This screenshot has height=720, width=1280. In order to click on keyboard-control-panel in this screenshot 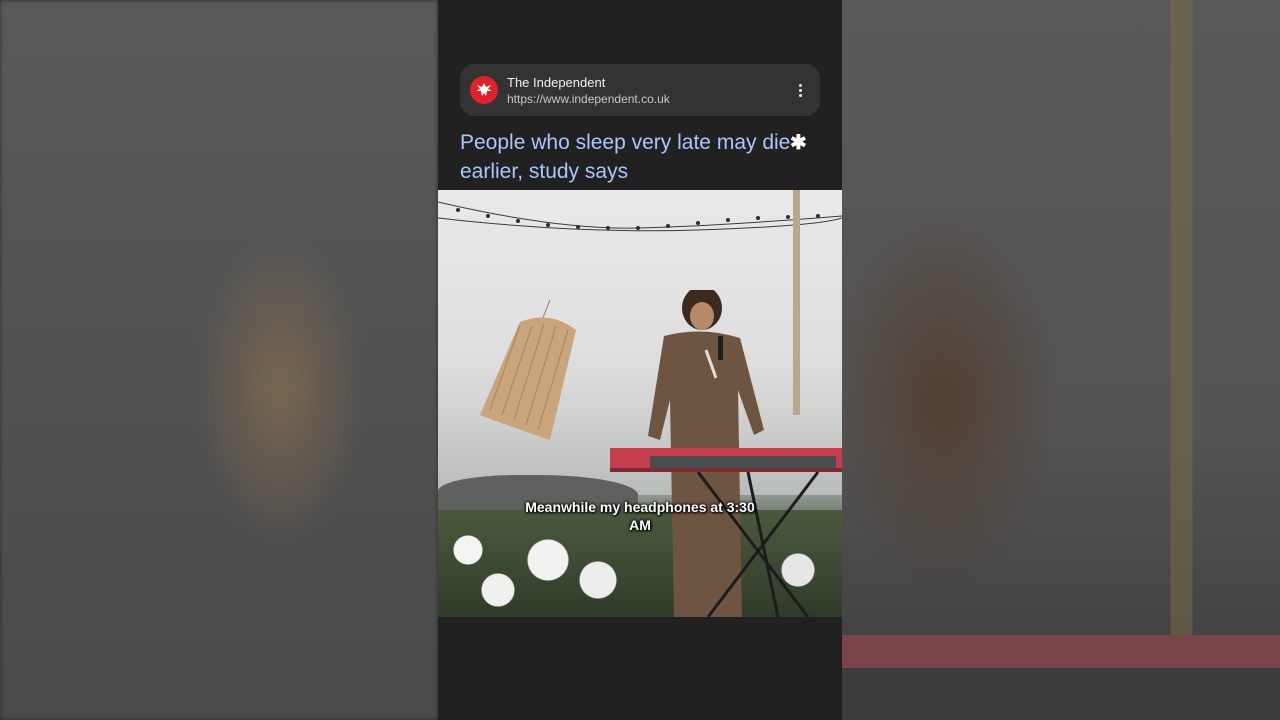, I will do `click(743, 462)`.